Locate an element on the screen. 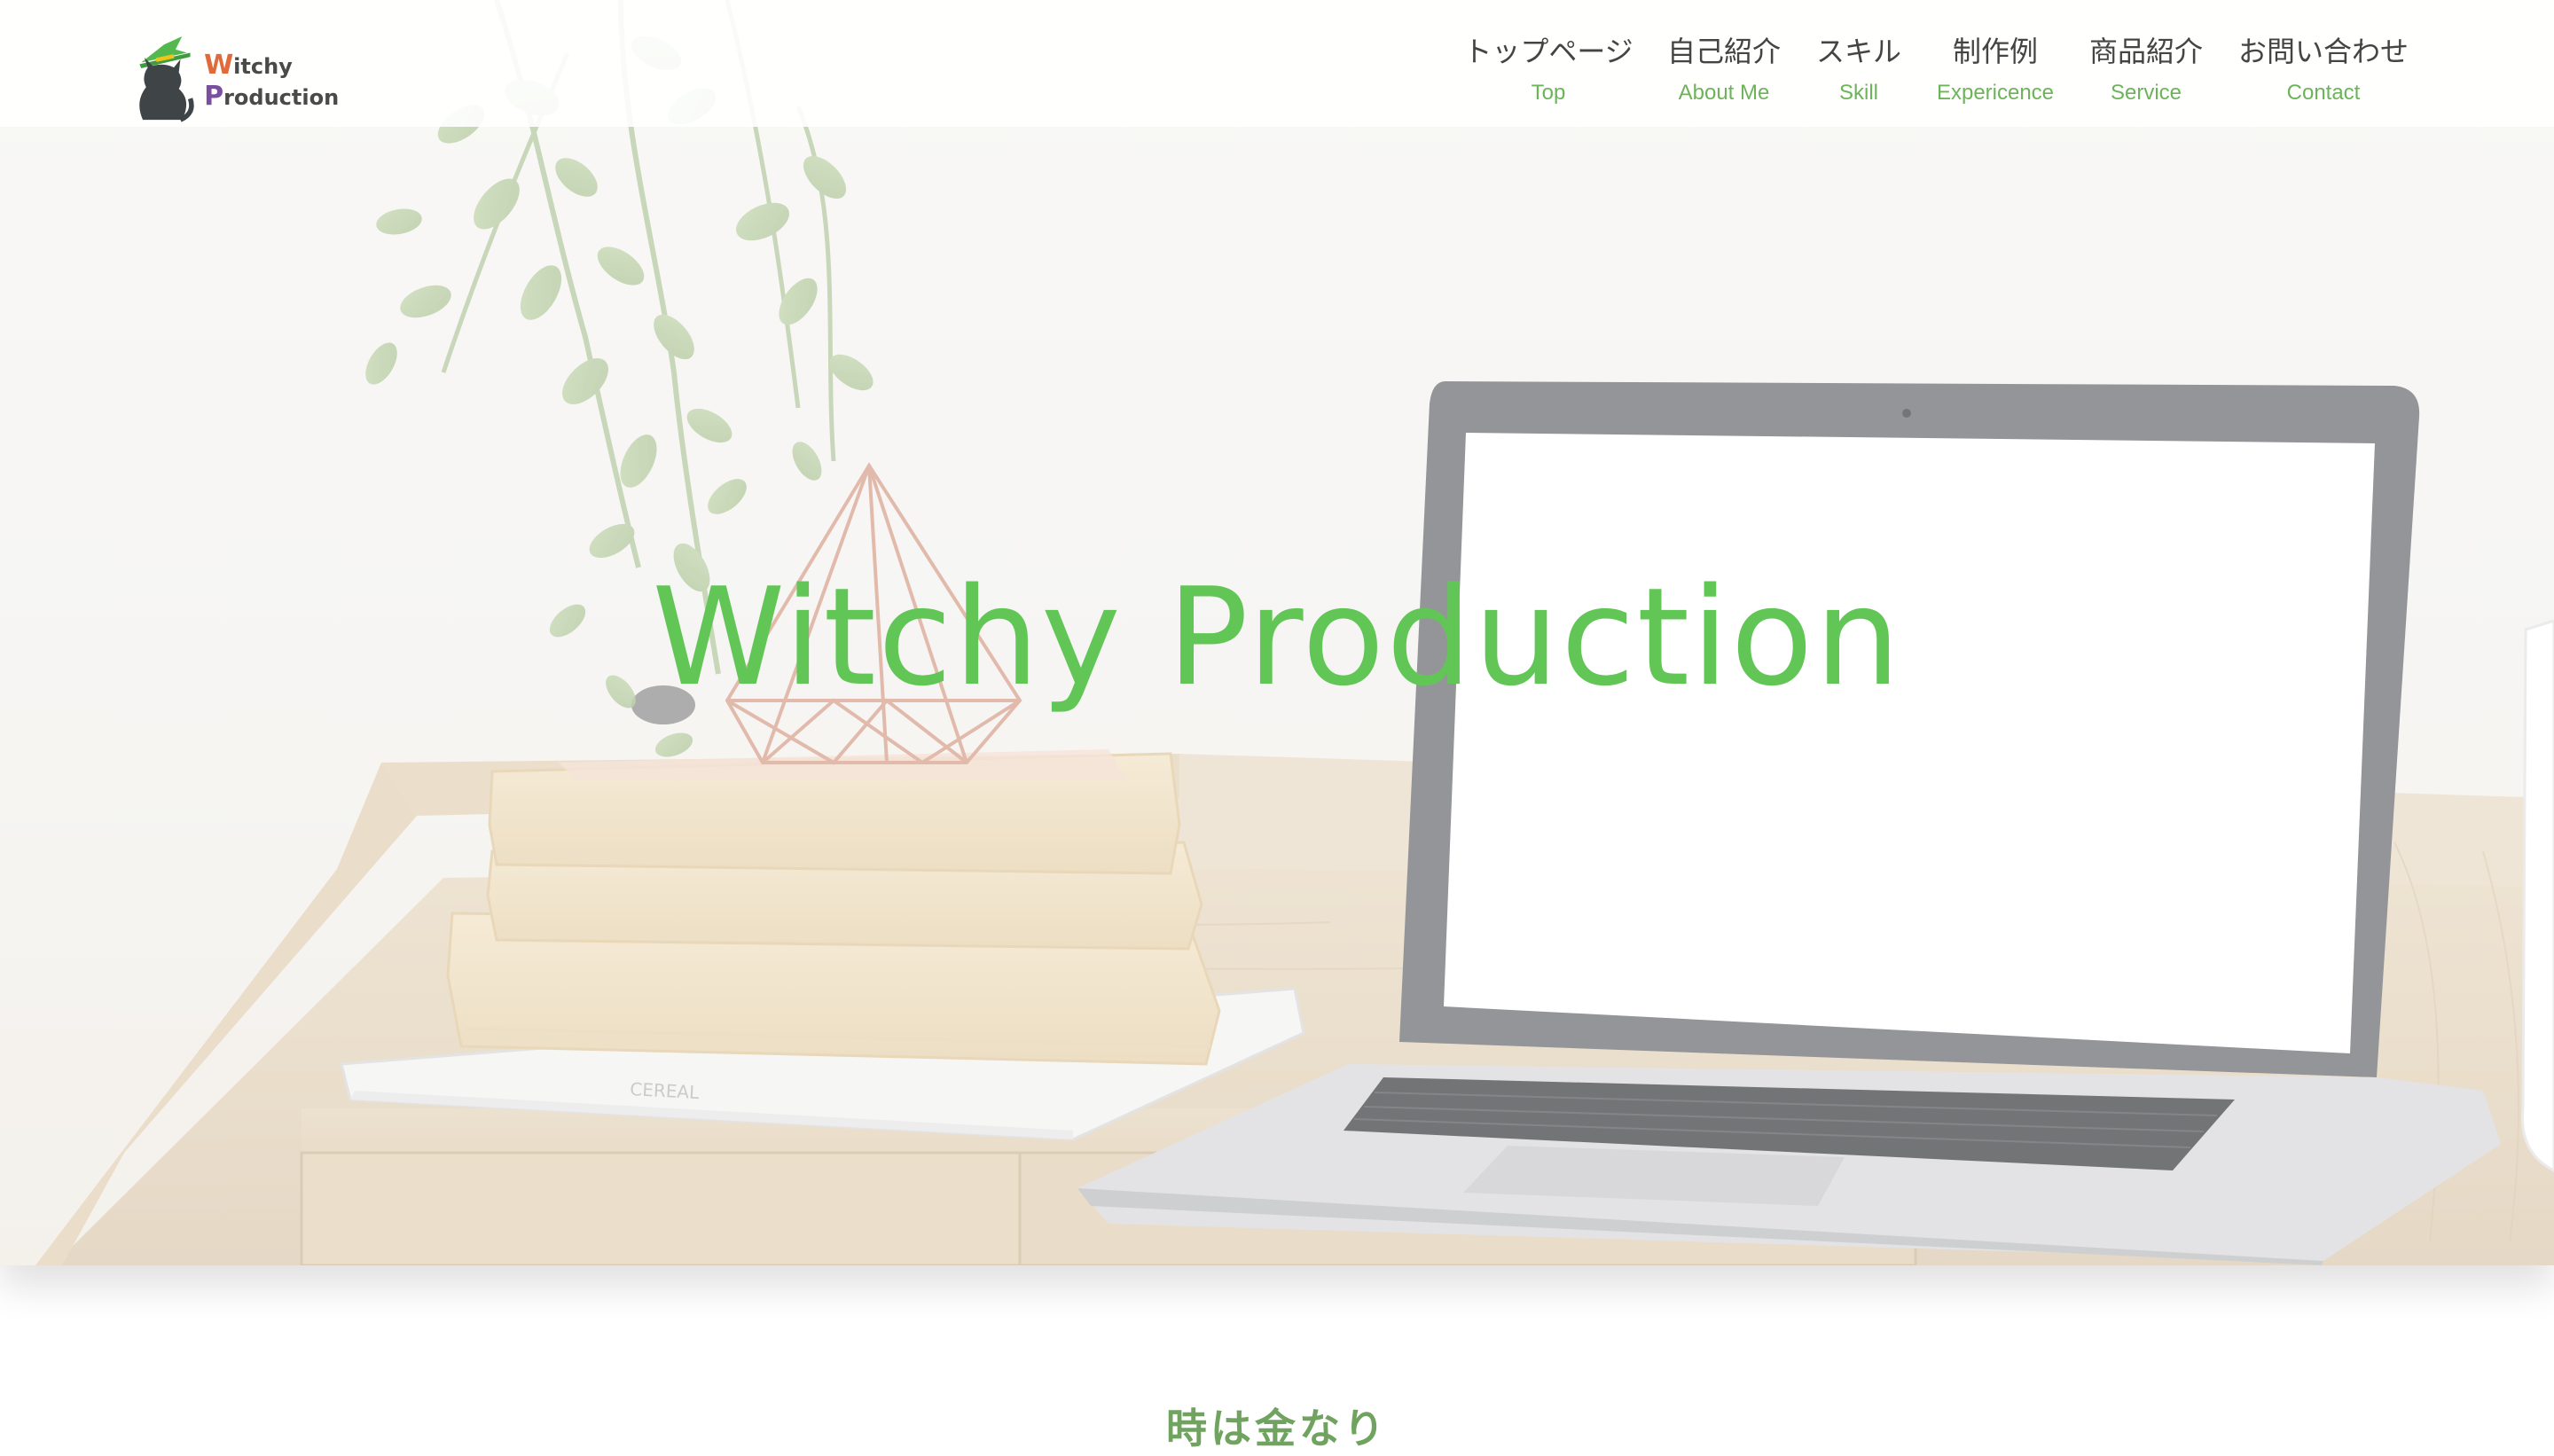 The image size is (2554, 1456). nav-item-top: トップページ Top is located at coordinates (1548, 69).